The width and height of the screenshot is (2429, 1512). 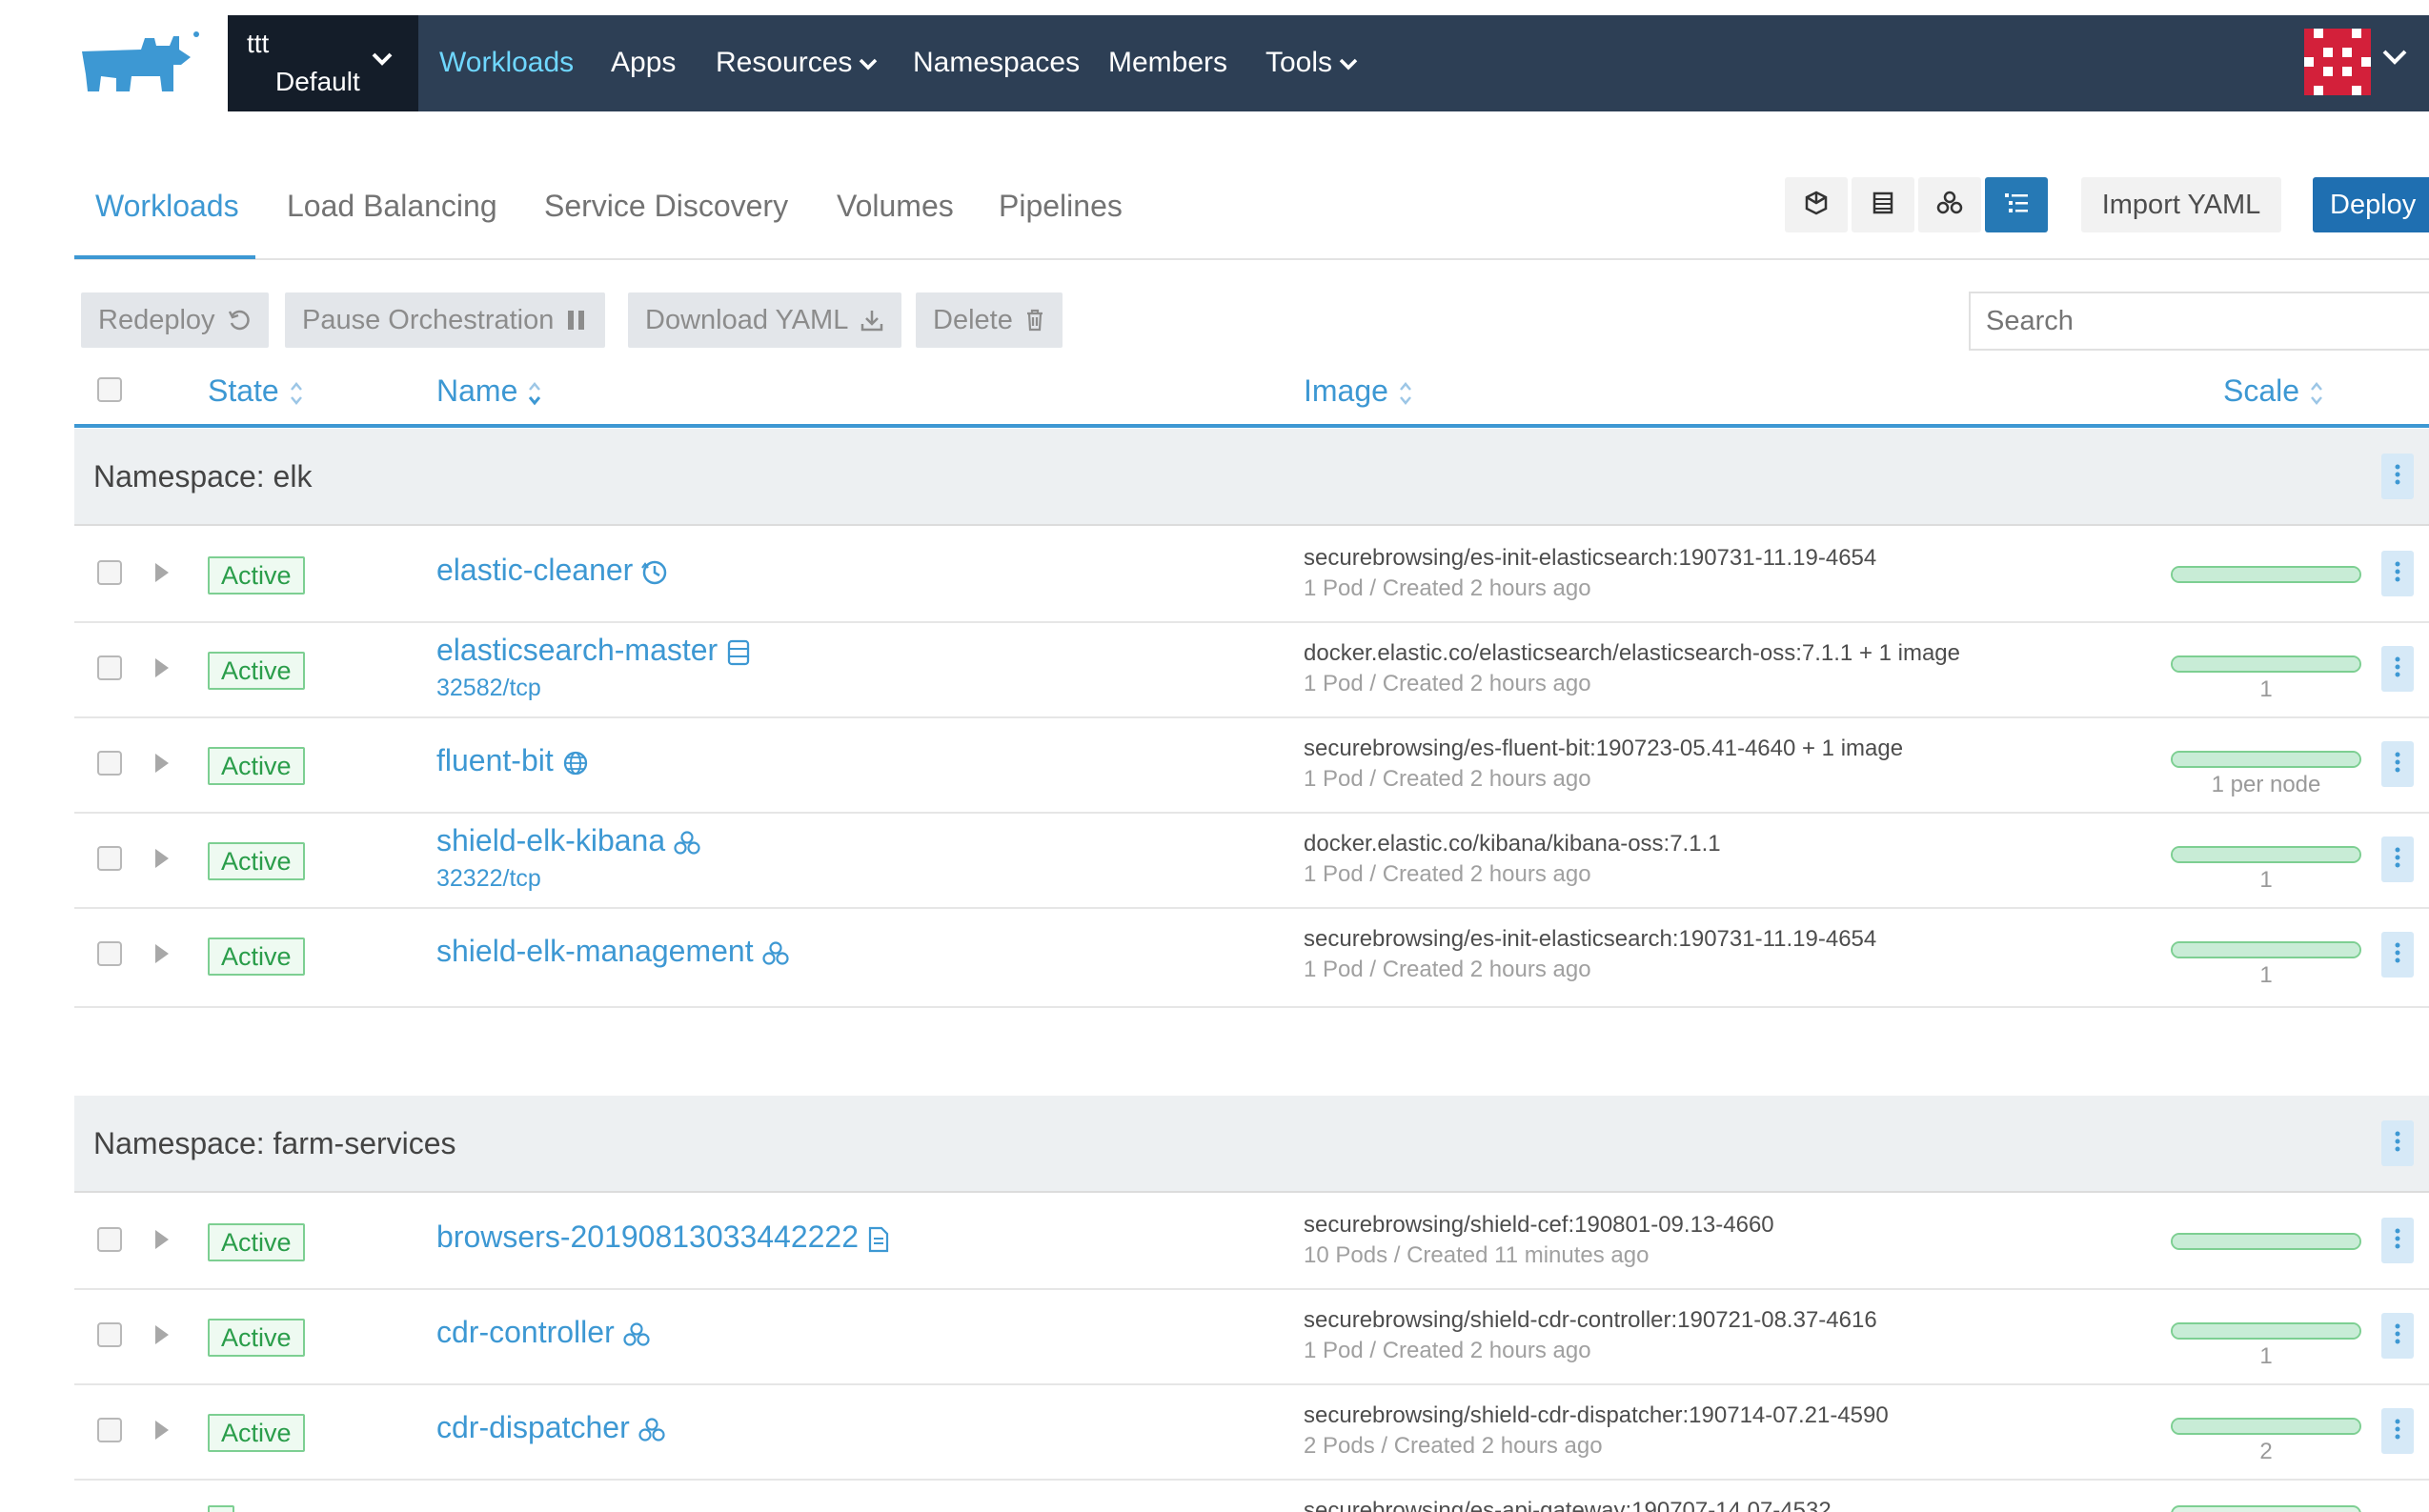 I want to click on view-node-button, so click(x=1816, y=204).